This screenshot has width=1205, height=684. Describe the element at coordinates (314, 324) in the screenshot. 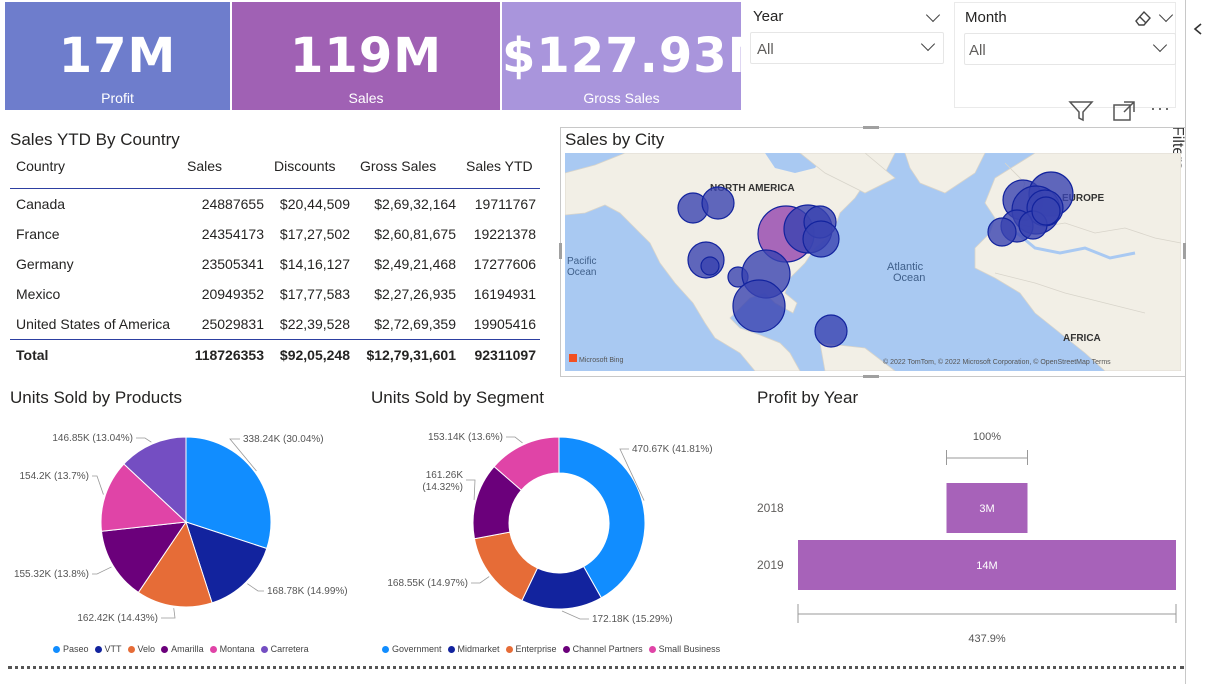

I see `cell-discounts: $22,39,528` at that location.